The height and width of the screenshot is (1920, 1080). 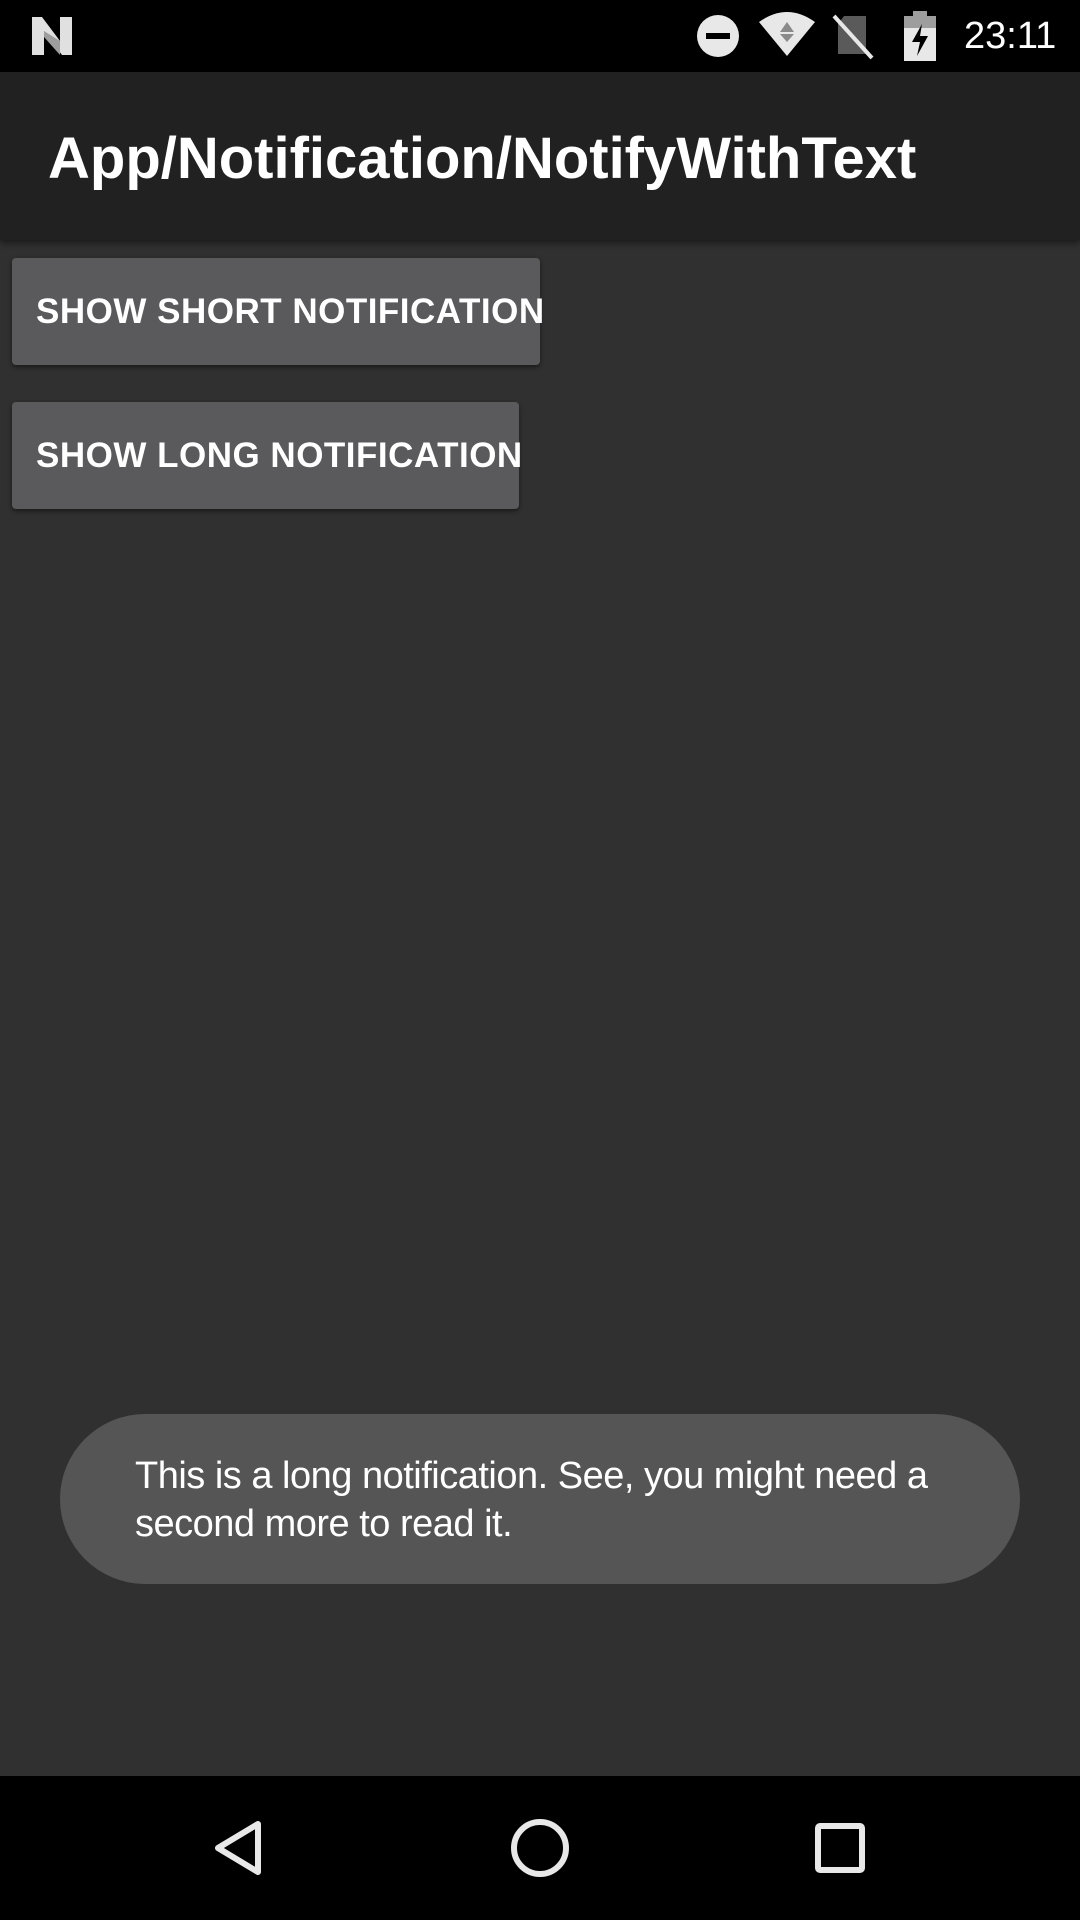 What do you see at coordinates (240, 1848) in the screenshot?
I see `back-icon` at bounding box center [240, 1848].